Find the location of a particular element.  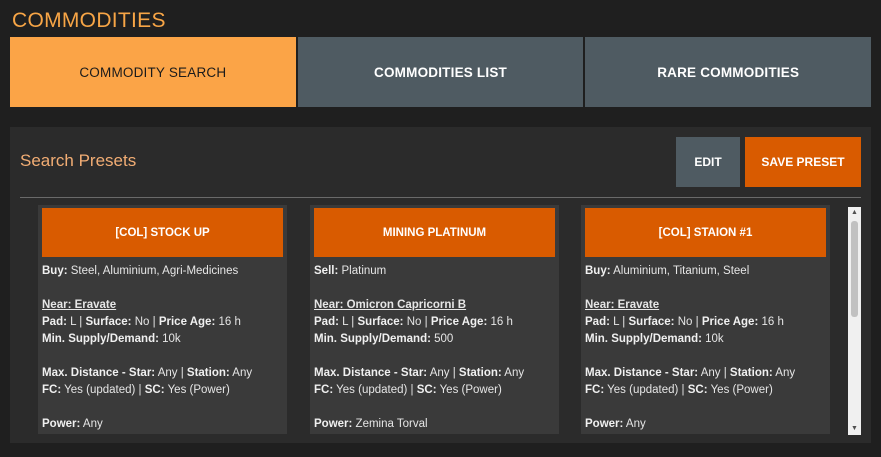

near-system-link: Near: Omicron Capricorni B is located at coordinates (434, 305).